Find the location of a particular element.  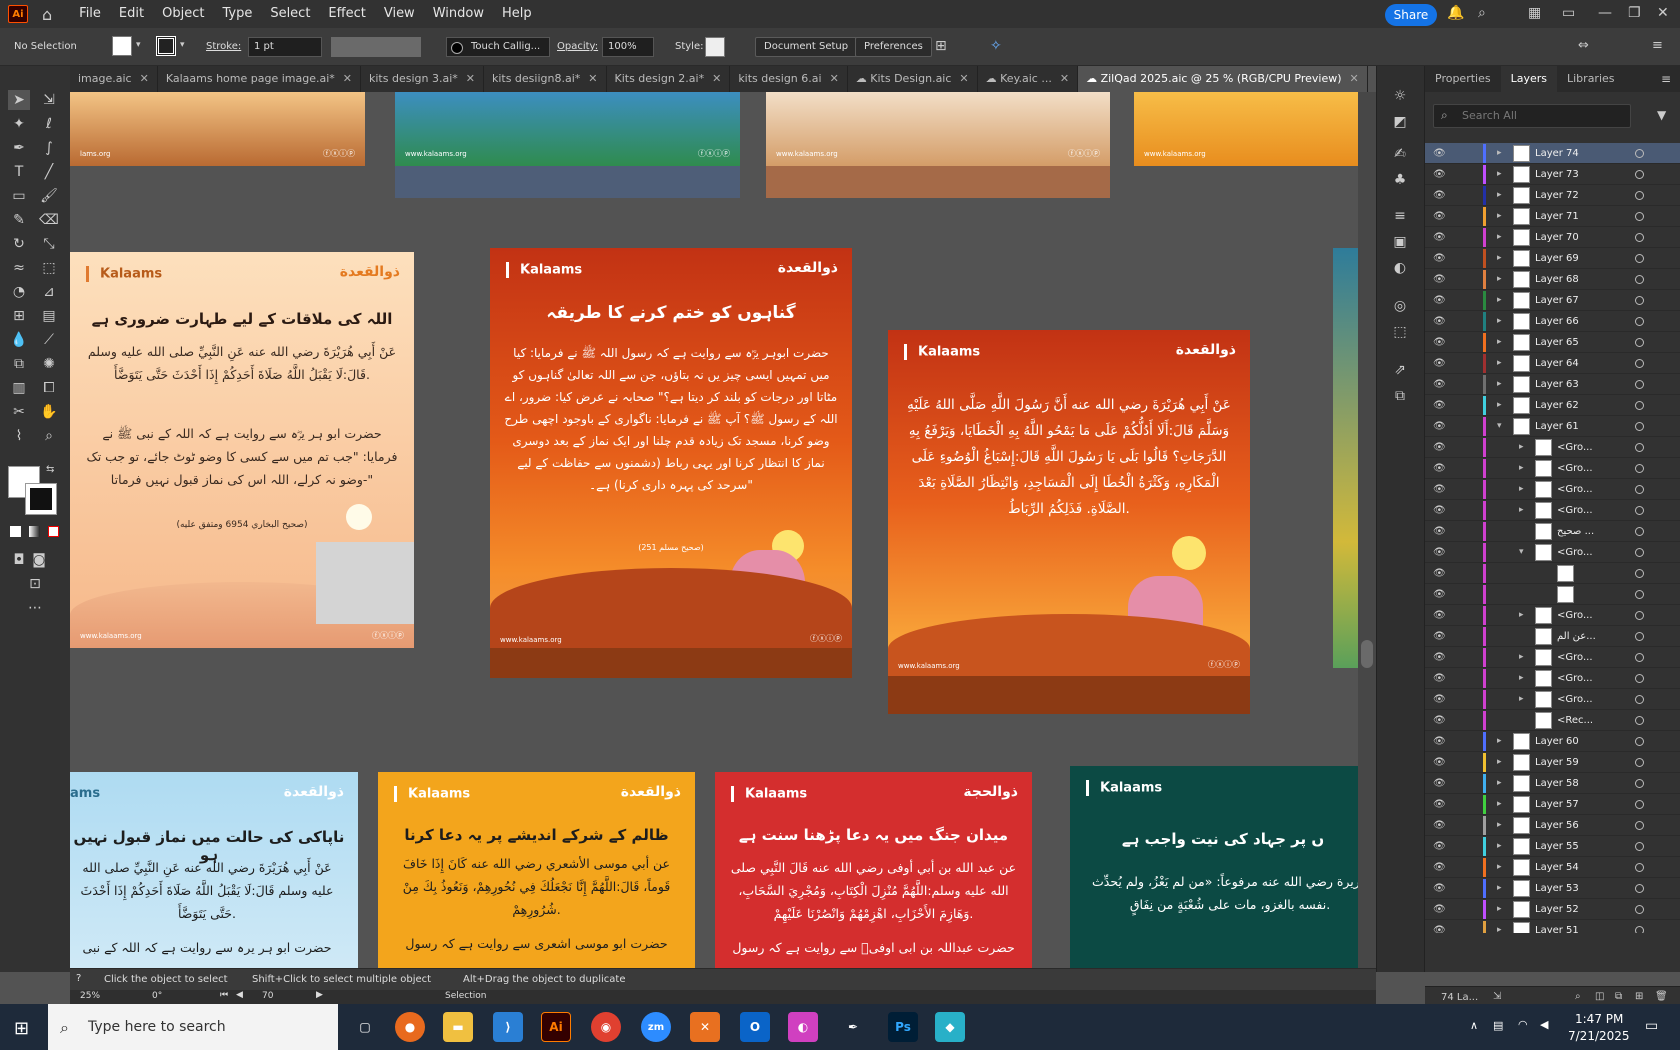

app-icon: ◆ is located at coordinates (950, 1027).